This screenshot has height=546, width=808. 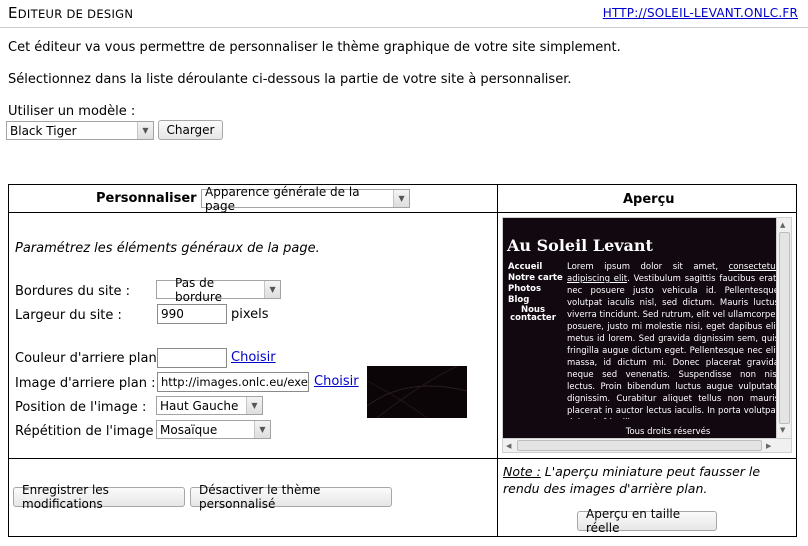 What do you see at coordinates (508, 446) in the screenshot?
I see `scroll-left-icon: ◀` at bounding box center [508, 446].